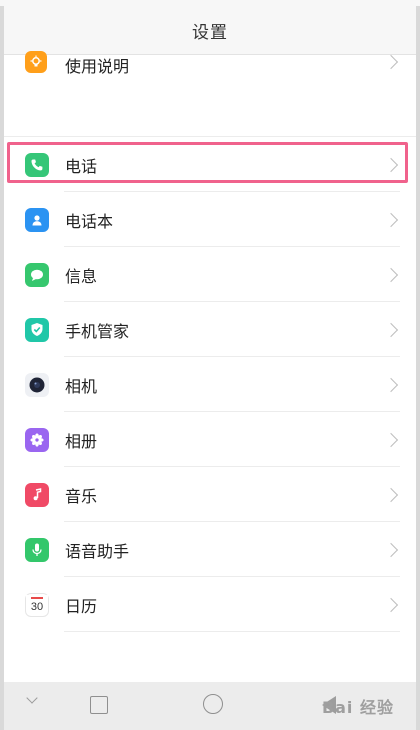 This screenshot has height=730, width=420. I want to click on phone-icon, so click(37, 164).